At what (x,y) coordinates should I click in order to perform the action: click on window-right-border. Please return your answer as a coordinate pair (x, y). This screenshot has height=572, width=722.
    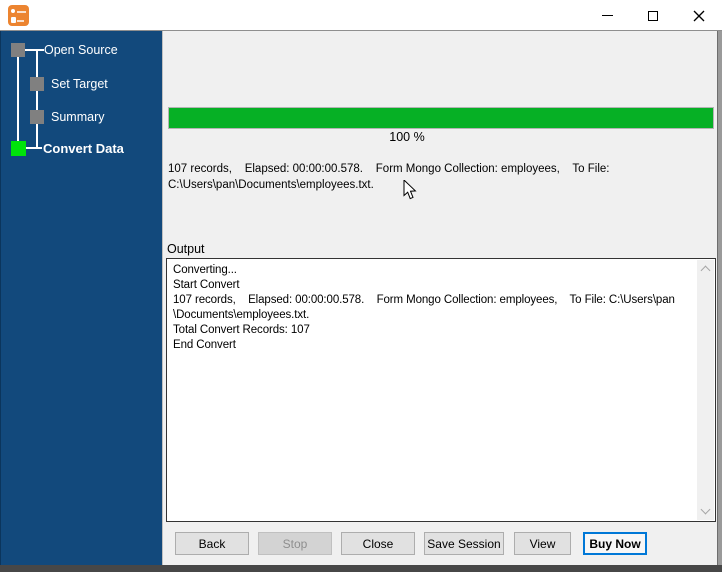
    Looking at the image, I should click on (719, 298).